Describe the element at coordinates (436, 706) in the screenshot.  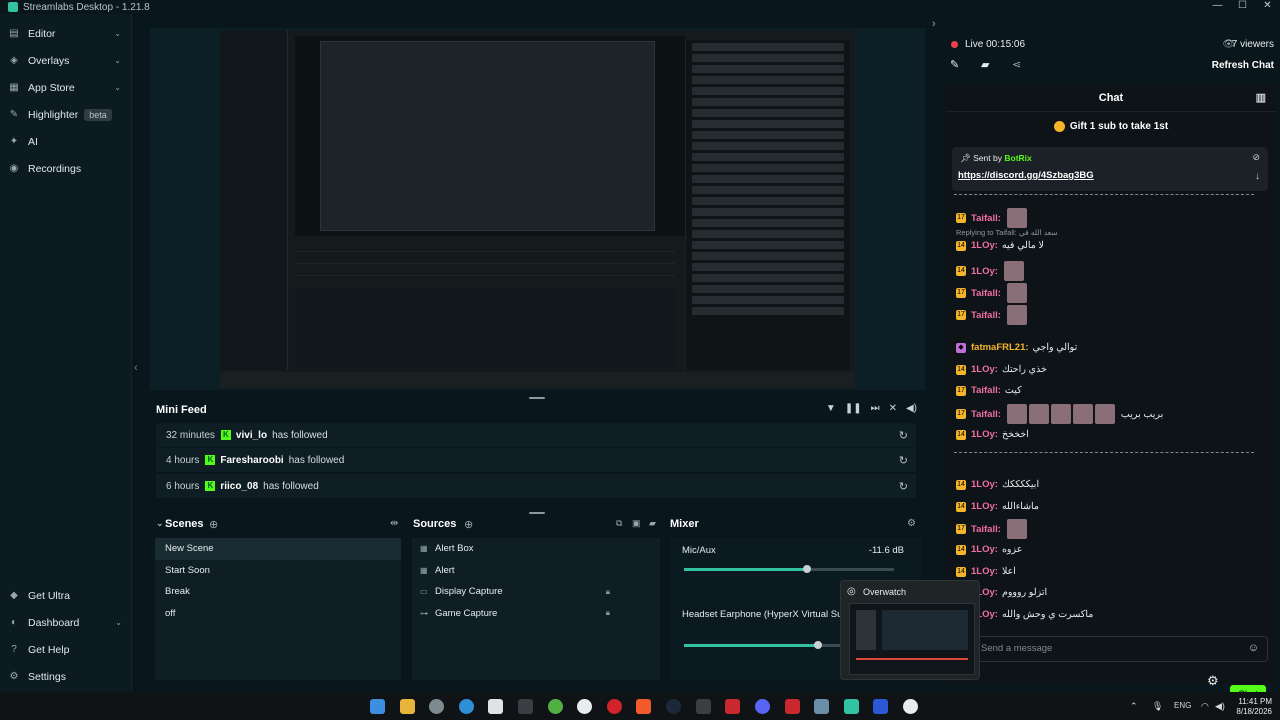
I see `settings-app-icon` at that location.